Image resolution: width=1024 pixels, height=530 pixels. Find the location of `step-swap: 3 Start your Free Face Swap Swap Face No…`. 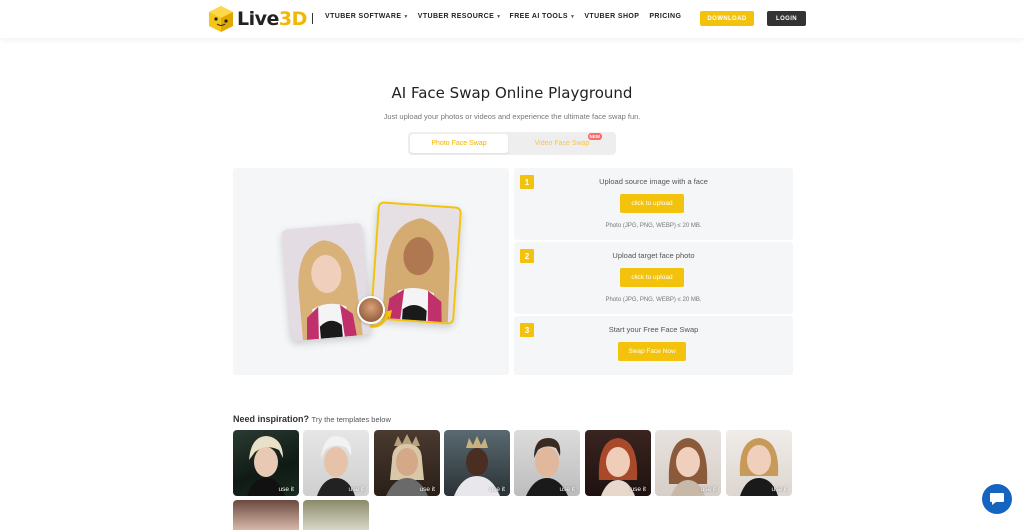

step-swap: 3 Start your Free Face Swap Swap Face No… is located at coordinates (653, 345).